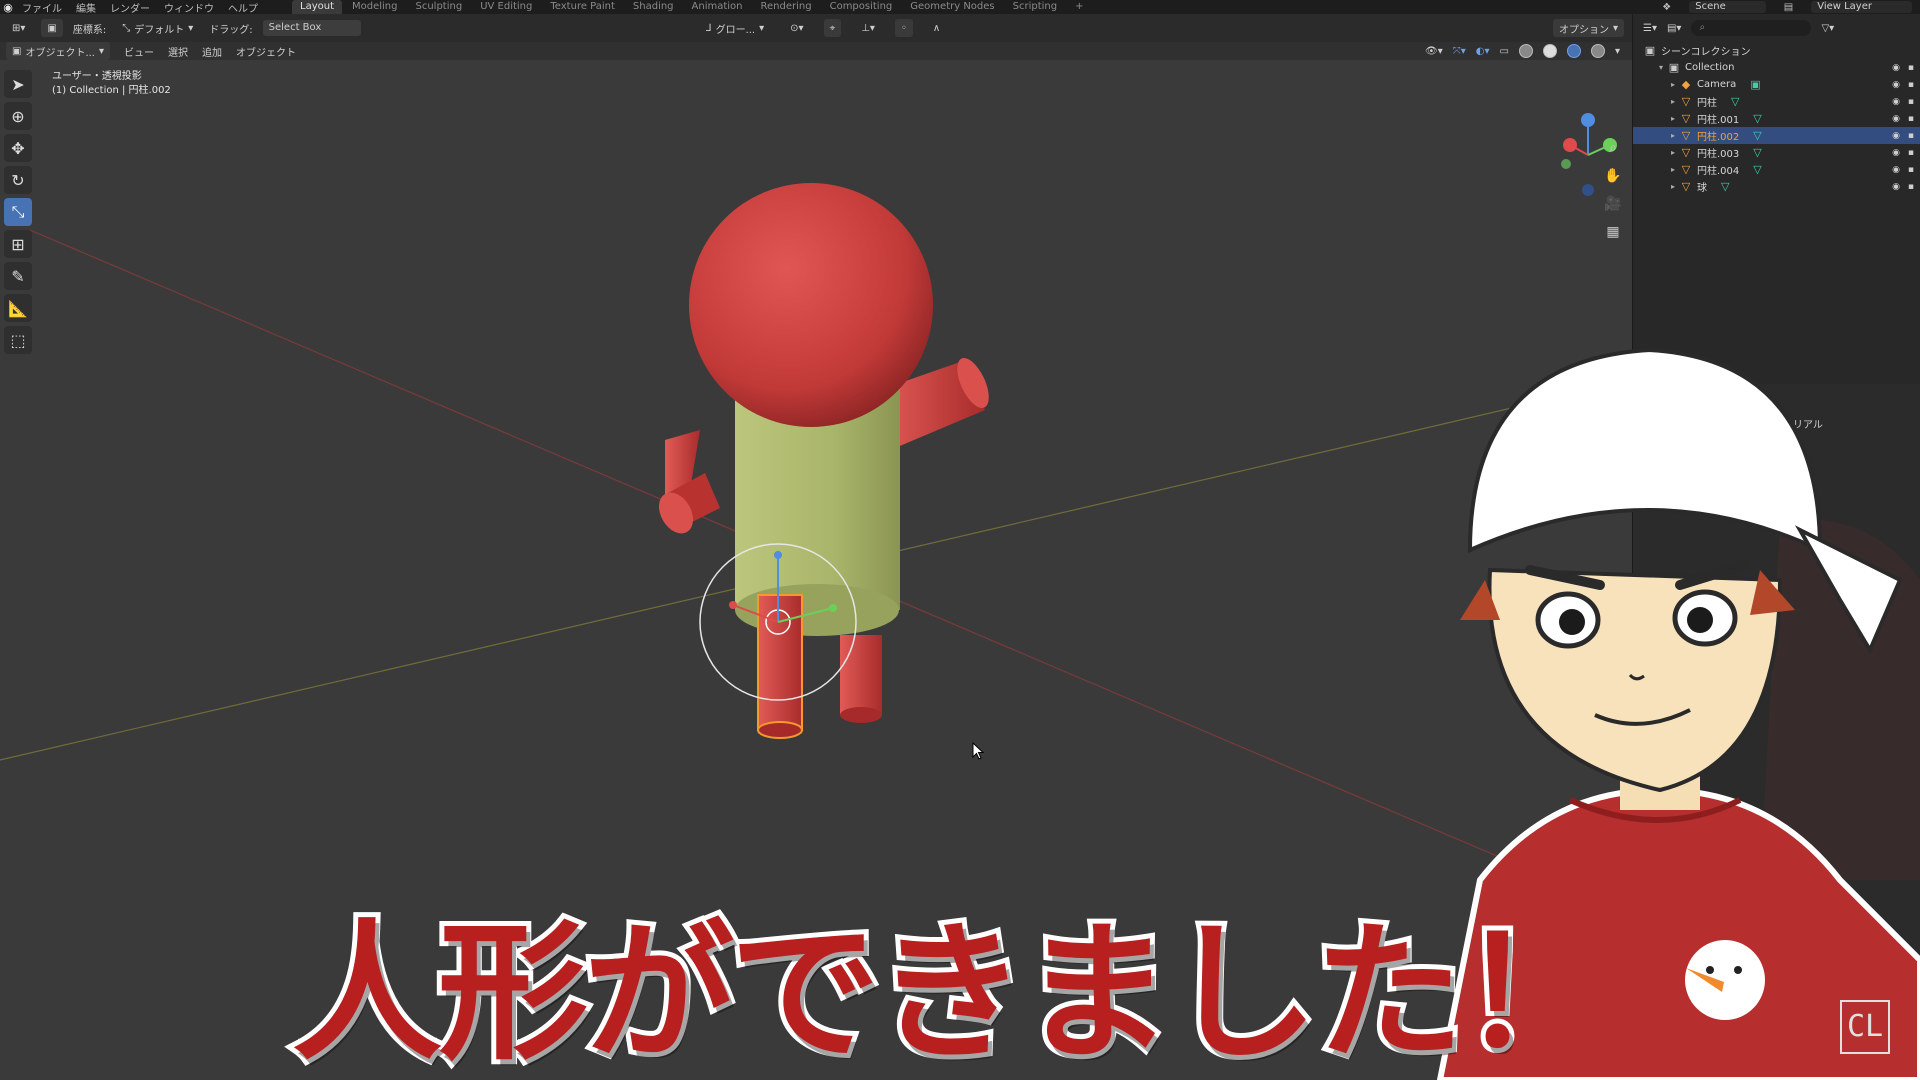 This screenshot has width=1920, height=1080. Describe the element at coordinates (952, 7) in the screenshot. I see `tab-geometry-nodes: Geometry Nodes` at that location.